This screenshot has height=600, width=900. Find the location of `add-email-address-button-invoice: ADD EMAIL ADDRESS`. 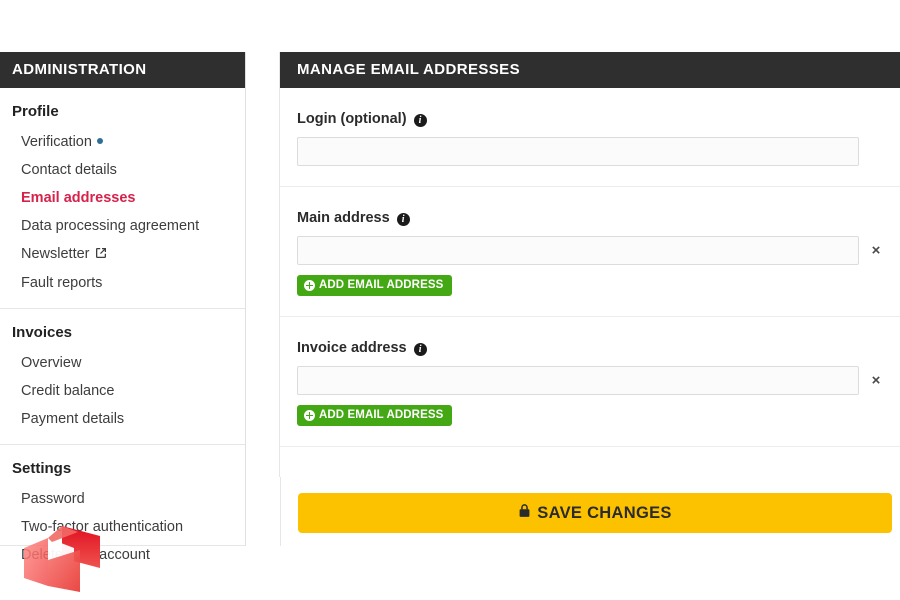

add-email-address-button-invoice: ADD EMAIL ADDRESS is located at coordinates (375, 415).